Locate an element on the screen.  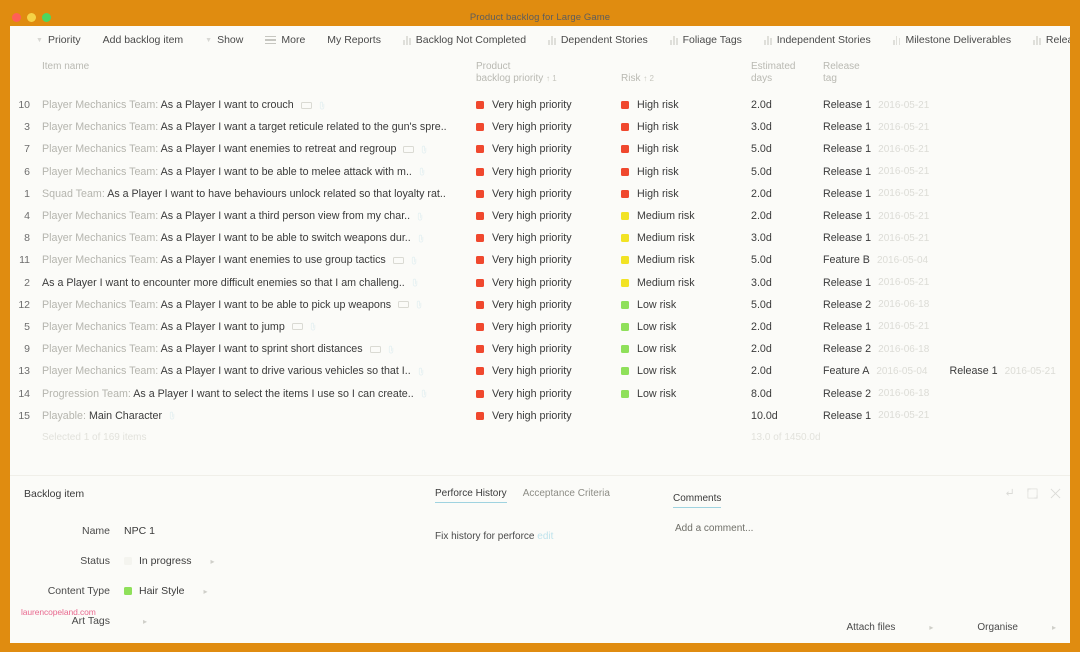
zoom-window-button is located at coordinates (46, 17).